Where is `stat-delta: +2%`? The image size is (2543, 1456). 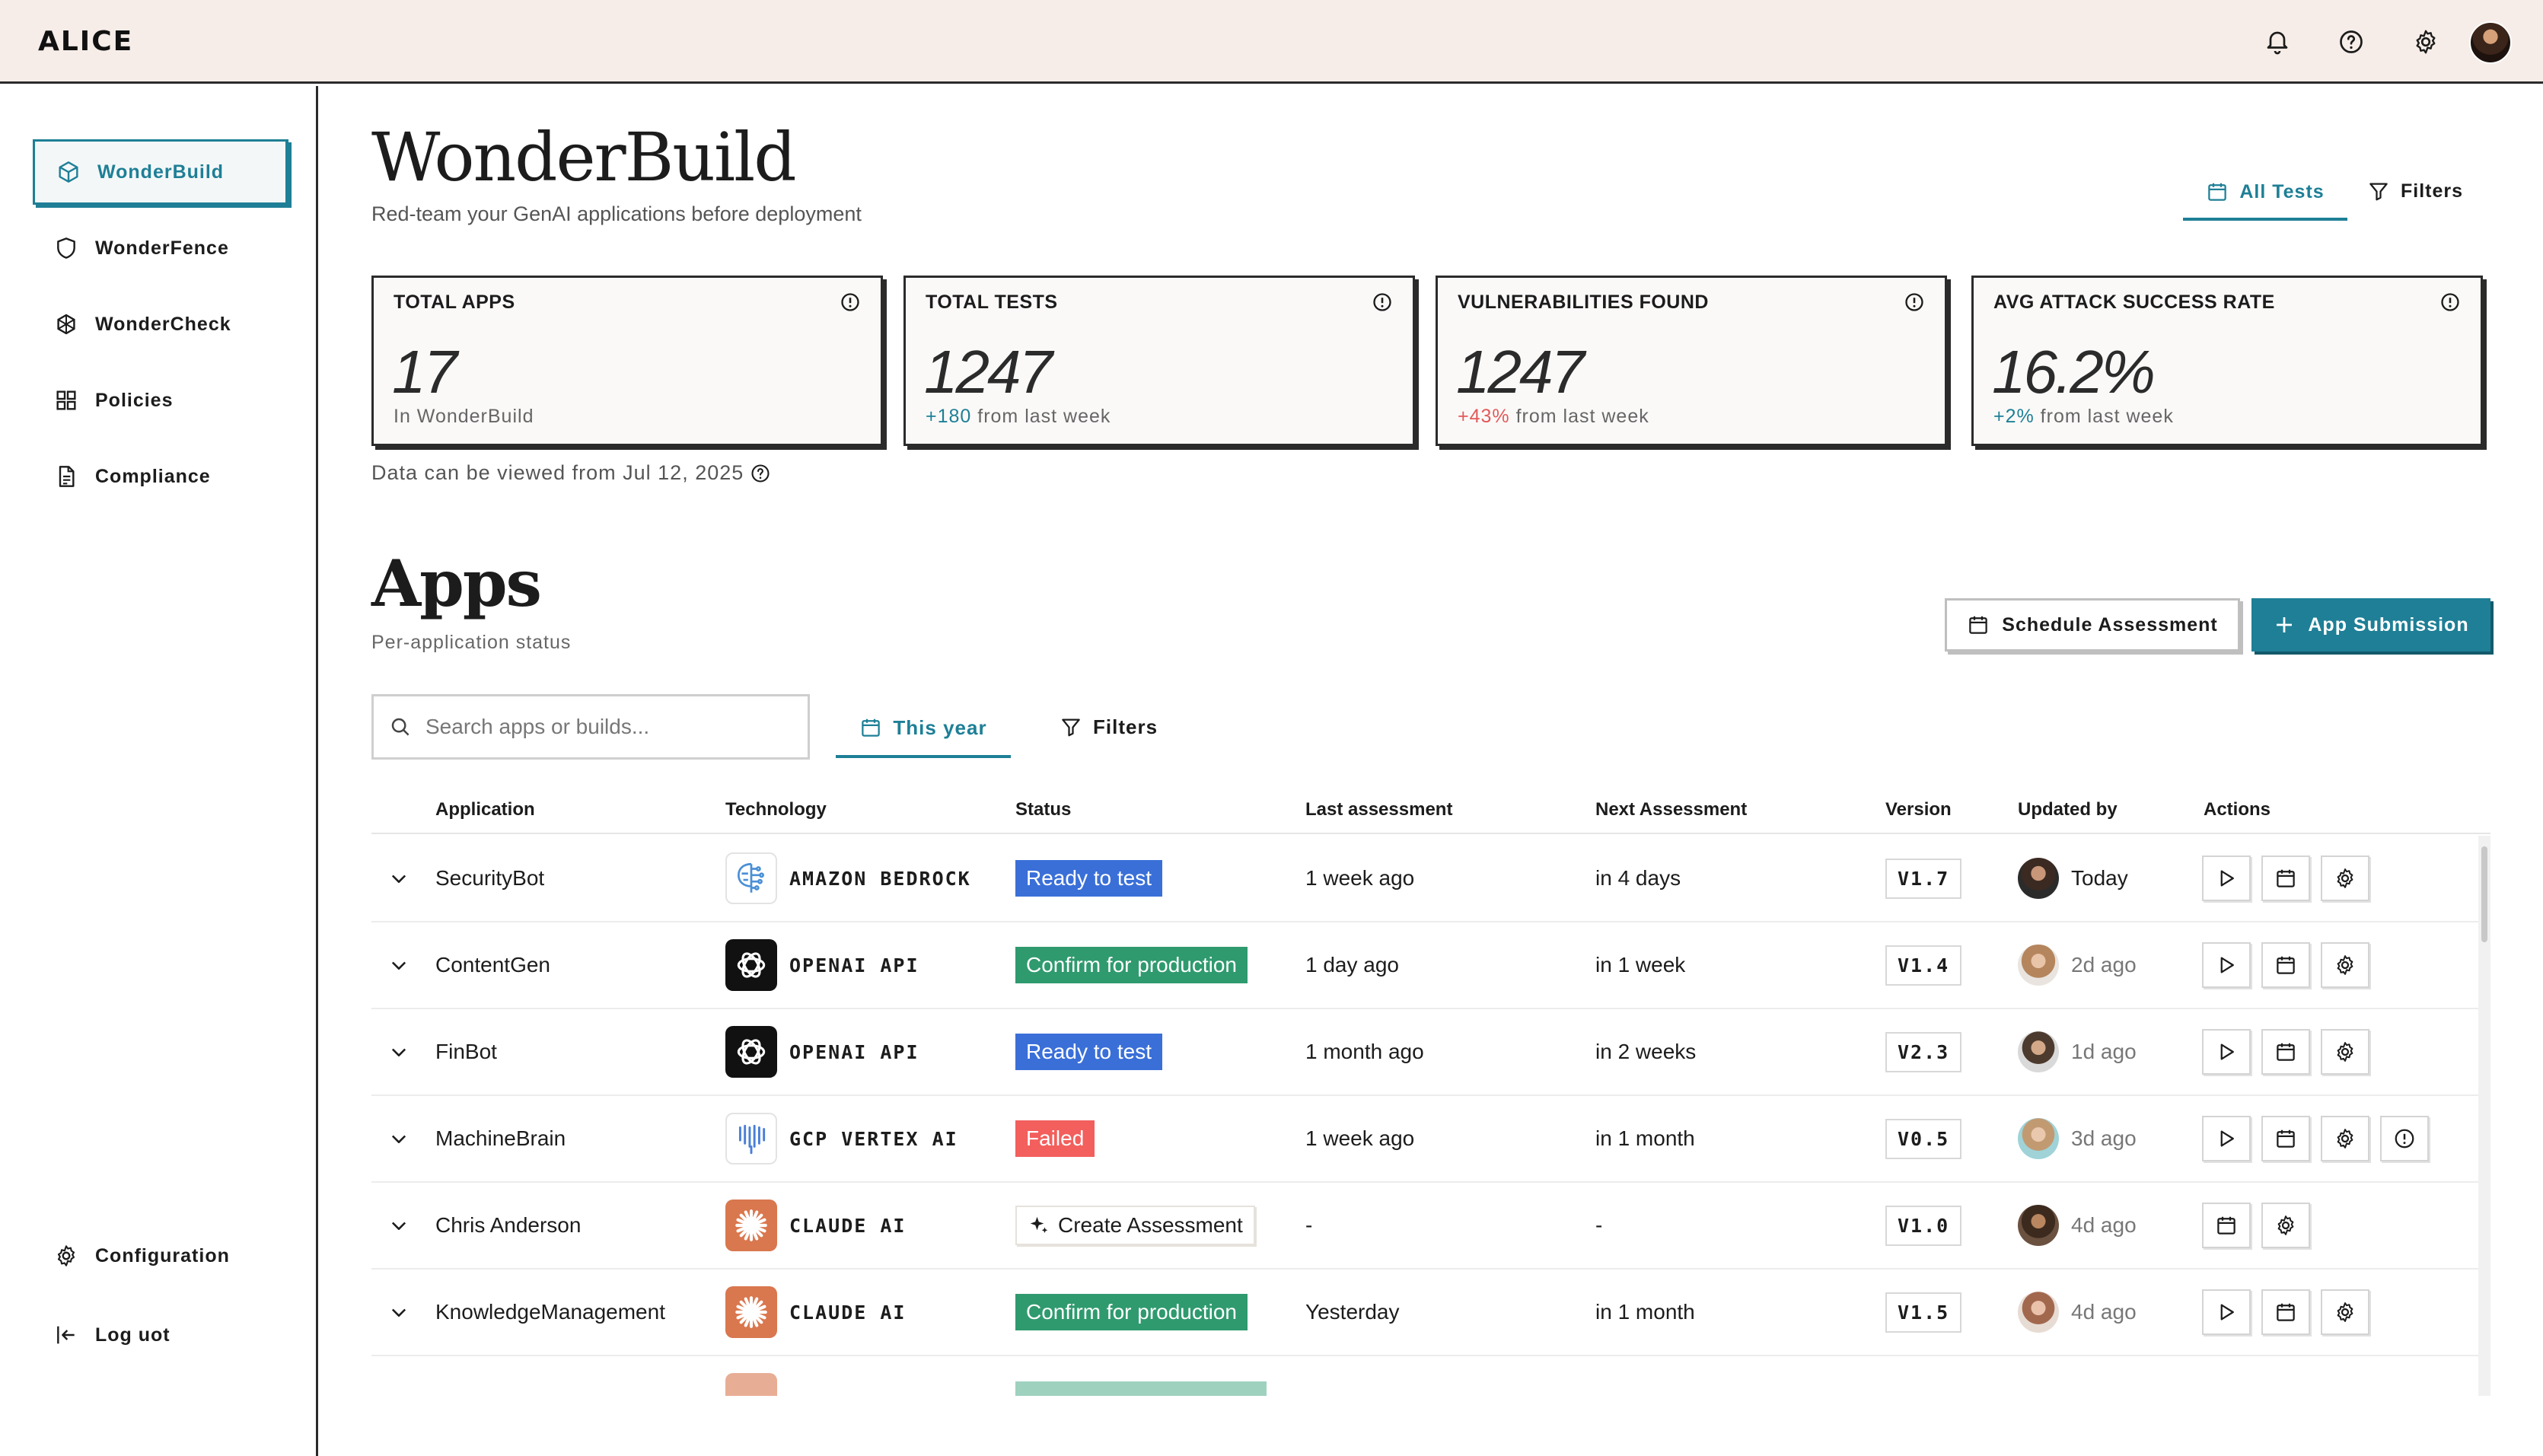 stat-delta: +2% is located at coordinates (2014, 416).